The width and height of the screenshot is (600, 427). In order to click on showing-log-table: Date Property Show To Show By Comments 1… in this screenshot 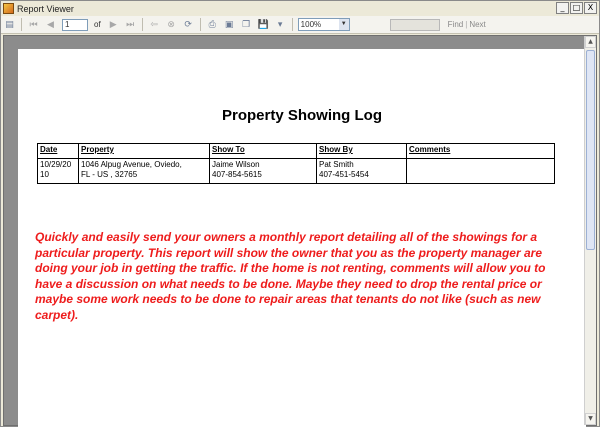, I will do `click(296, 163)`.